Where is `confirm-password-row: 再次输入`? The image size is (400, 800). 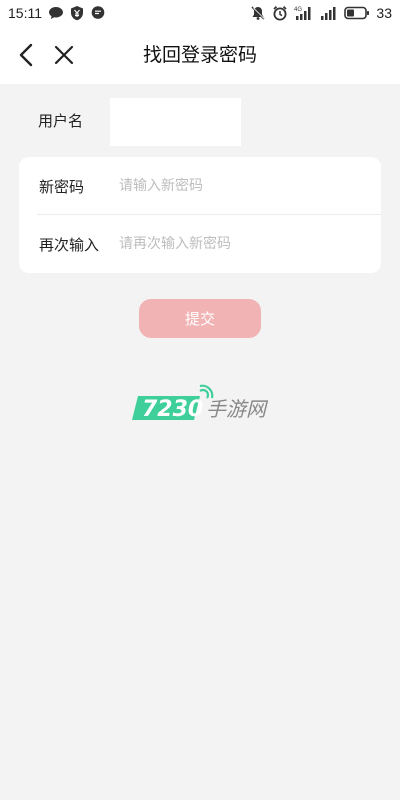
confirm-password-row: 再次输入 is located at coordinates (200, 243).